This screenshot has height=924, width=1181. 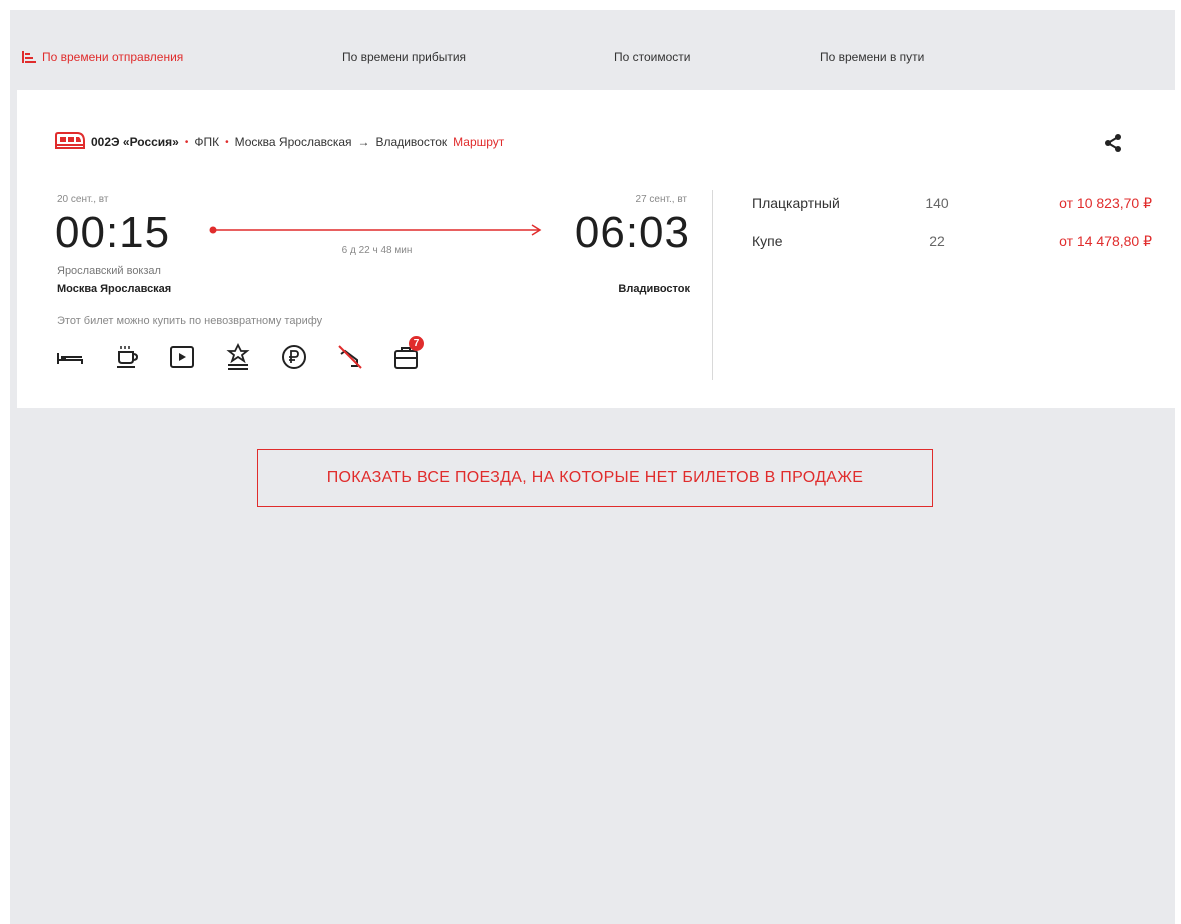 I want to click on arrival-date: 27 сент., вт, so click(x=661, y=199).